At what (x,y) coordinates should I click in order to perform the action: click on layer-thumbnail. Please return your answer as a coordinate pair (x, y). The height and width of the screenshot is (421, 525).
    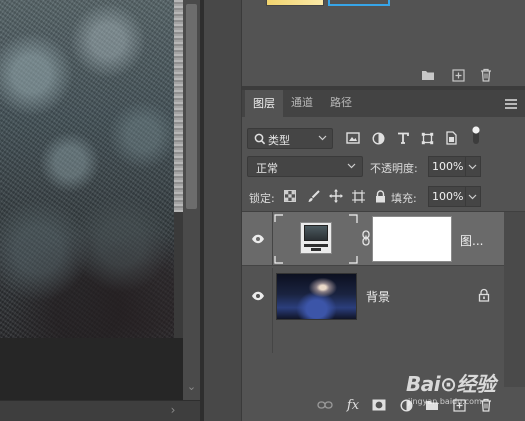
    Looking at the image, I should click on (316, 238).